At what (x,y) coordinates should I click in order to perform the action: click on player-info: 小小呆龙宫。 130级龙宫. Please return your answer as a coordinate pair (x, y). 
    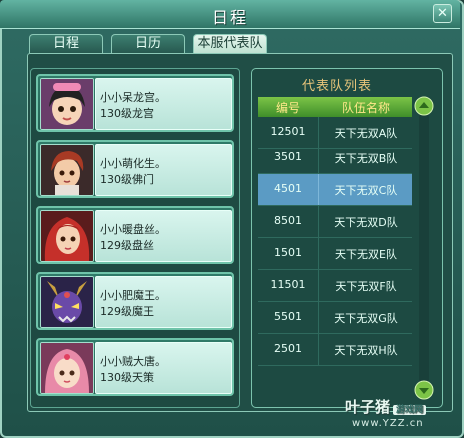
    Looking at the image, I should click on (163, 104).